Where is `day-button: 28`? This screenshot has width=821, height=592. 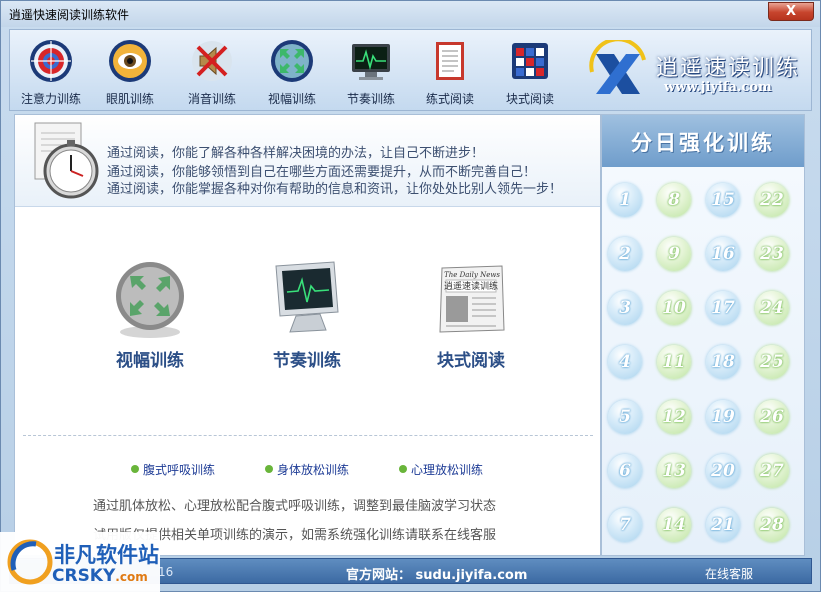
day-button: 28 is located at coordinates (772, 525).